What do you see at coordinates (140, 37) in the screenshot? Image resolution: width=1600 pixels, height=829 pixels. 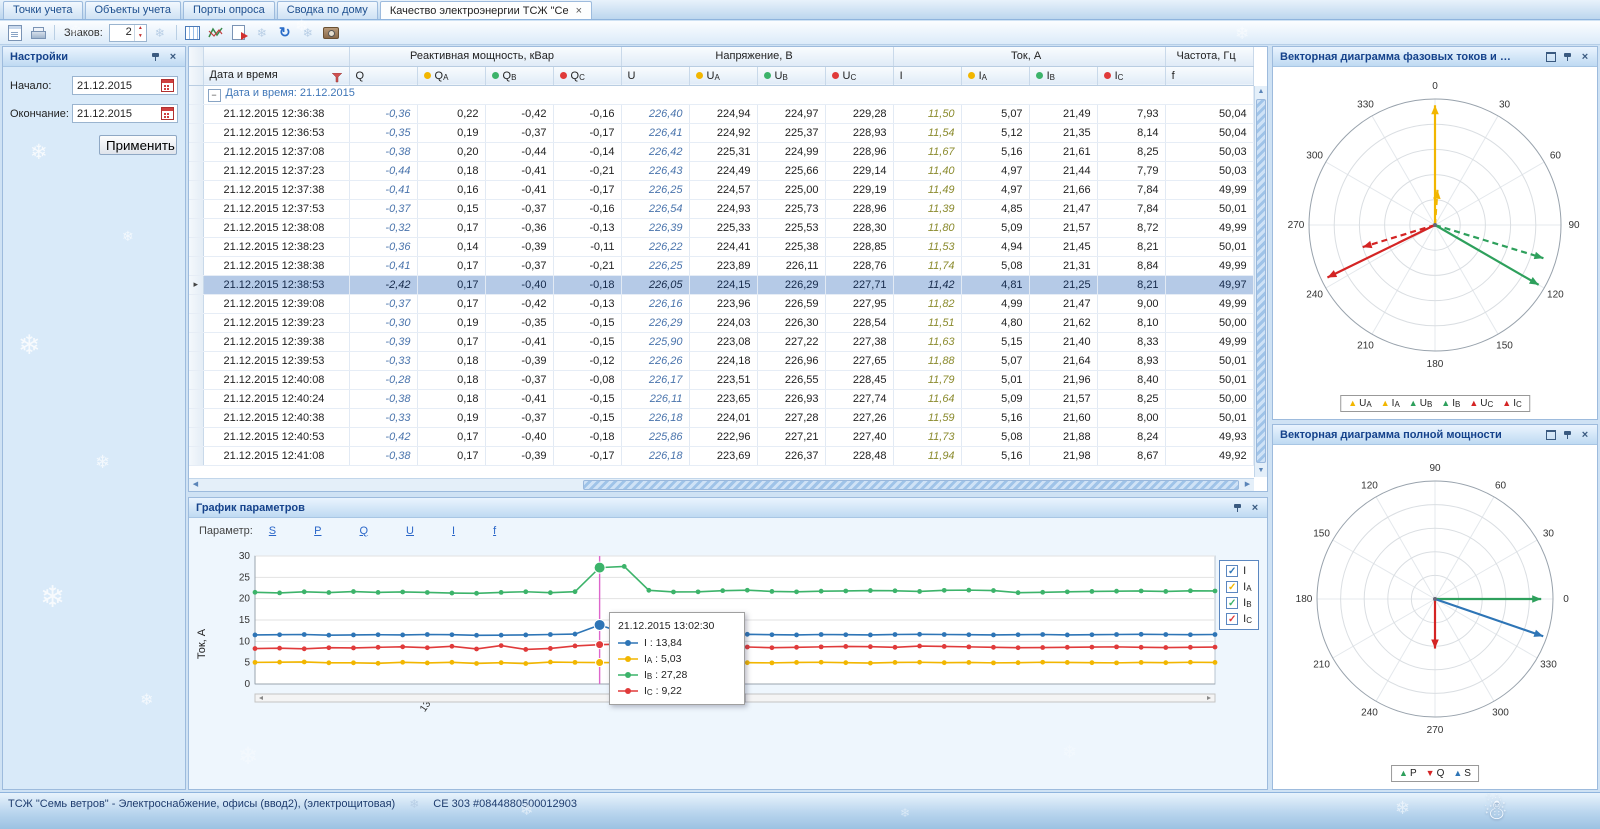 I see `spinner-down-icon: ▼` at bounding box center [140, 37].